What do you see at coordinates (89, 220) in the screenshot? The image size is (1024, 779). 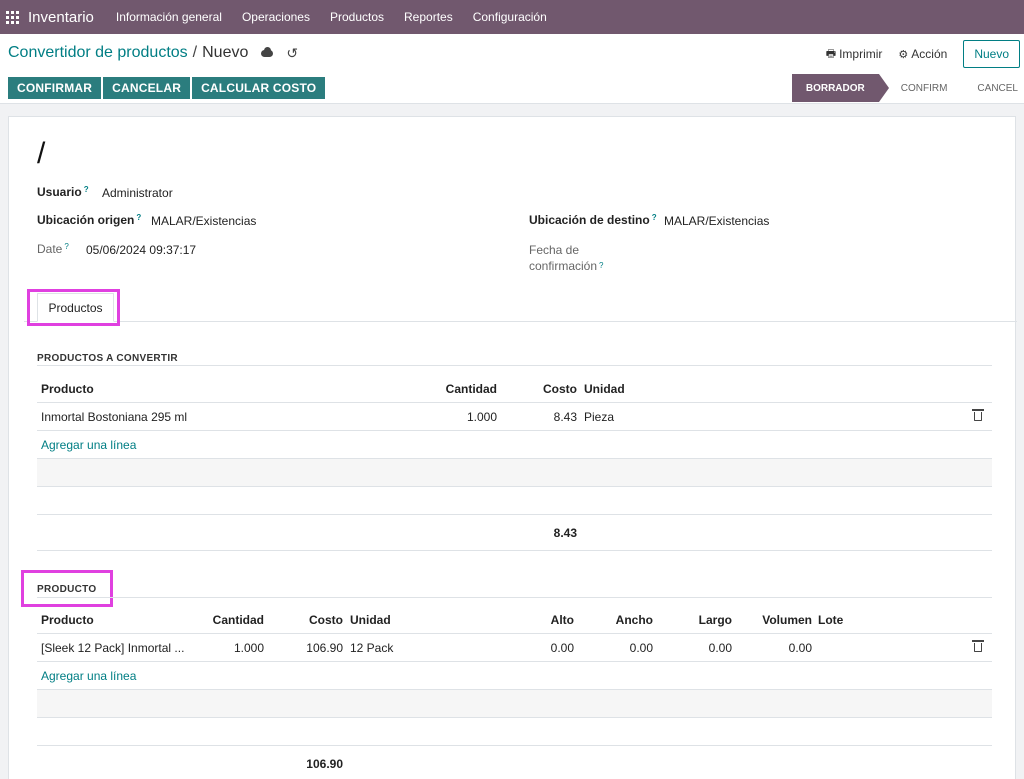 I see `origin-location-label: Ubicación origen?` at bounding box center [89, 220].